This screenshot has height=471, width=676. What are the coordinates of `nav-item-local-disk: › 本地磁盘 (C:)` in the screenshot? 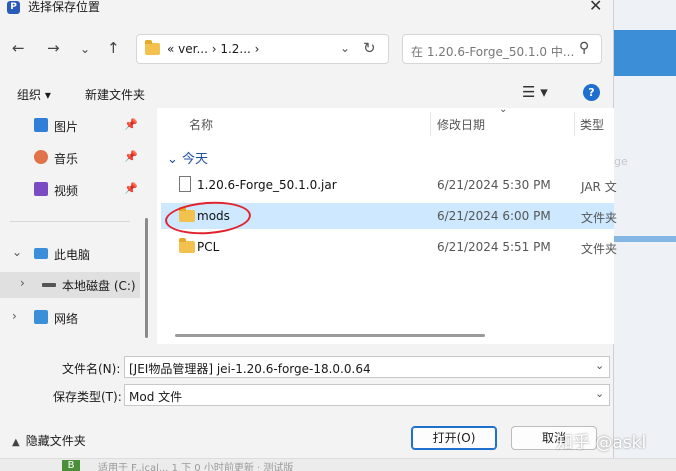 It's located at (70, 285).